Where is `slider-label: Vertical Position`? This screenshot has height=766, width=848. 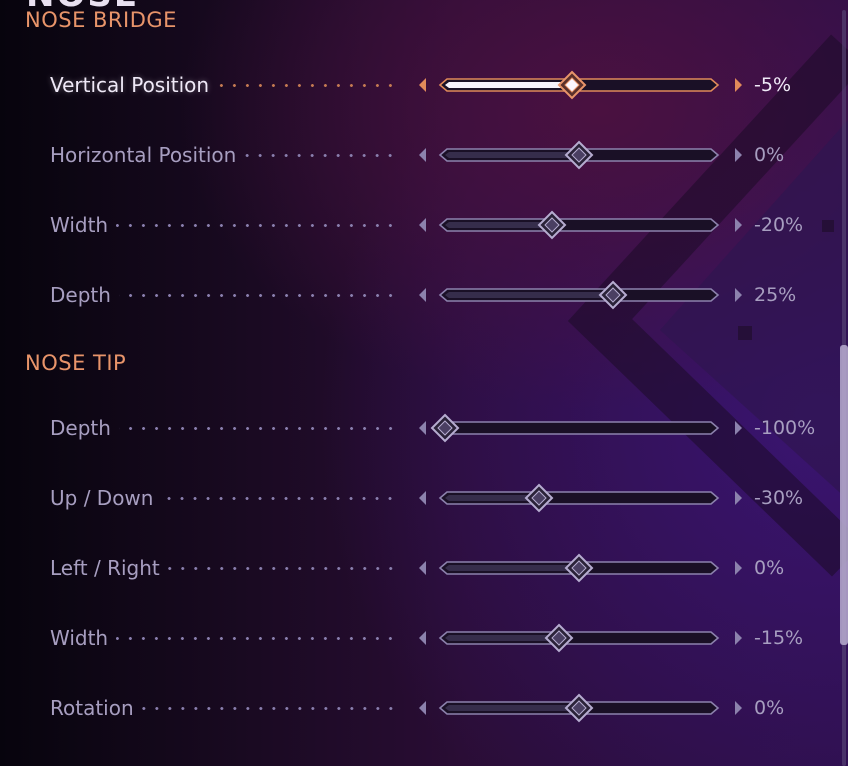
slider-label: Vertical Position is located at coordinates (130, 85).